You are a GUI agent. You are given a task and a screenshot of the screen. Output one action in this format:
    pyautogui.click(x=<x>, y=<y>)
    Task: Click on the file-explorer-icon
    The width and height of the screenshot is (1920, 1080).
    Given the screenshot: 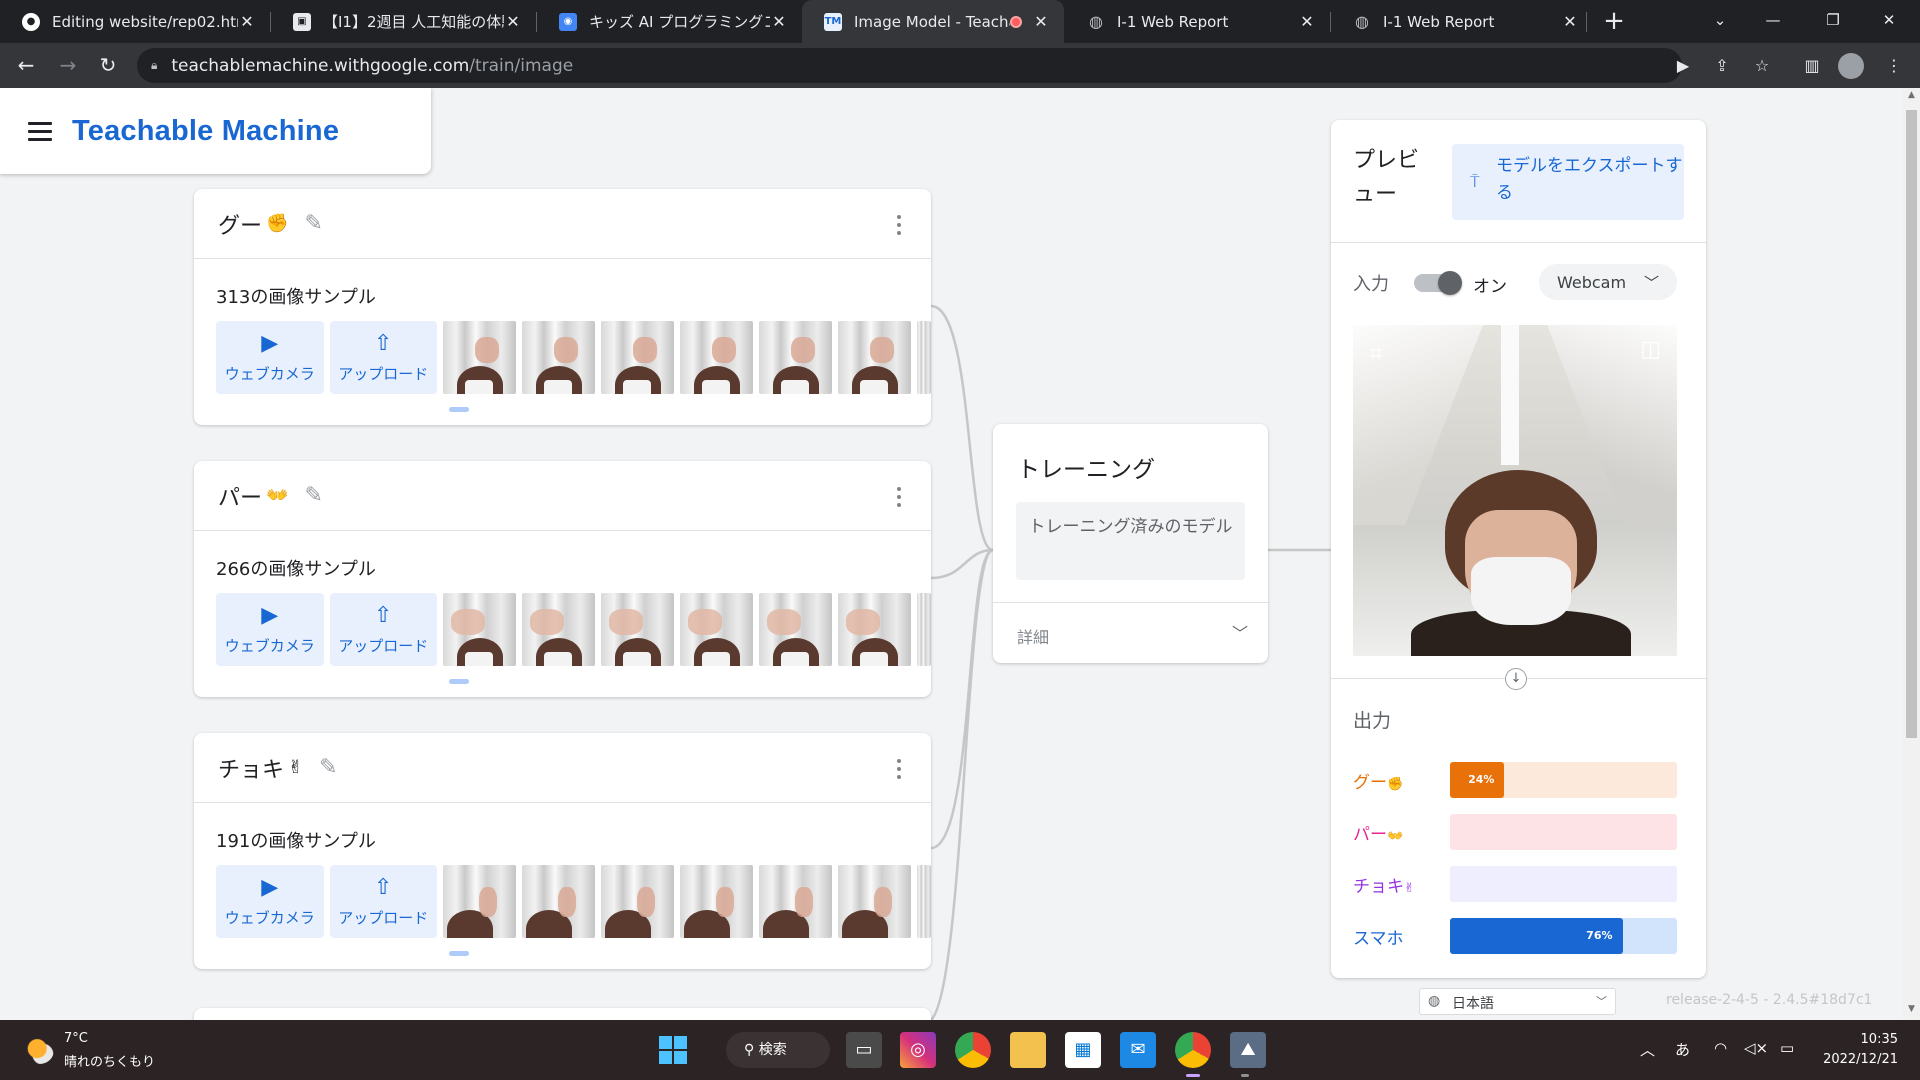 What is the action you would take?
    pyautogui.click(x=1028, y=1050)
    